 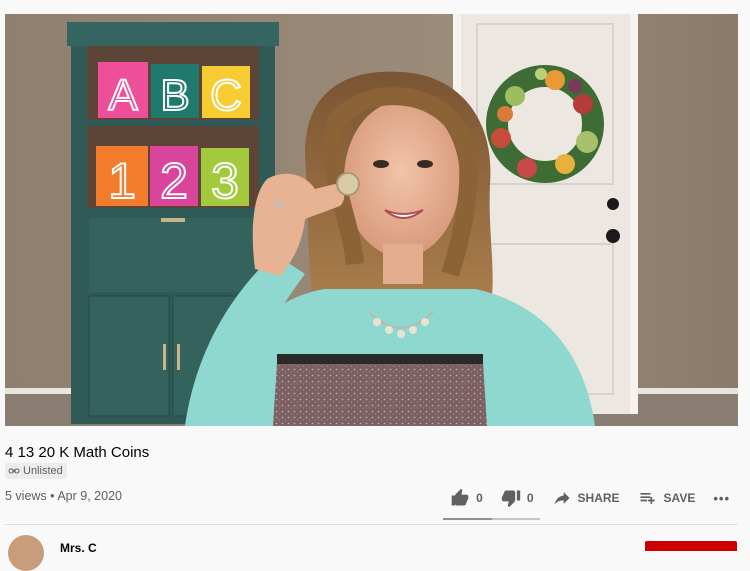 What do you see at coordinates (598, 498) in the screenshot?
I see `share-label: SHARE` at bounding box center [598, 498].